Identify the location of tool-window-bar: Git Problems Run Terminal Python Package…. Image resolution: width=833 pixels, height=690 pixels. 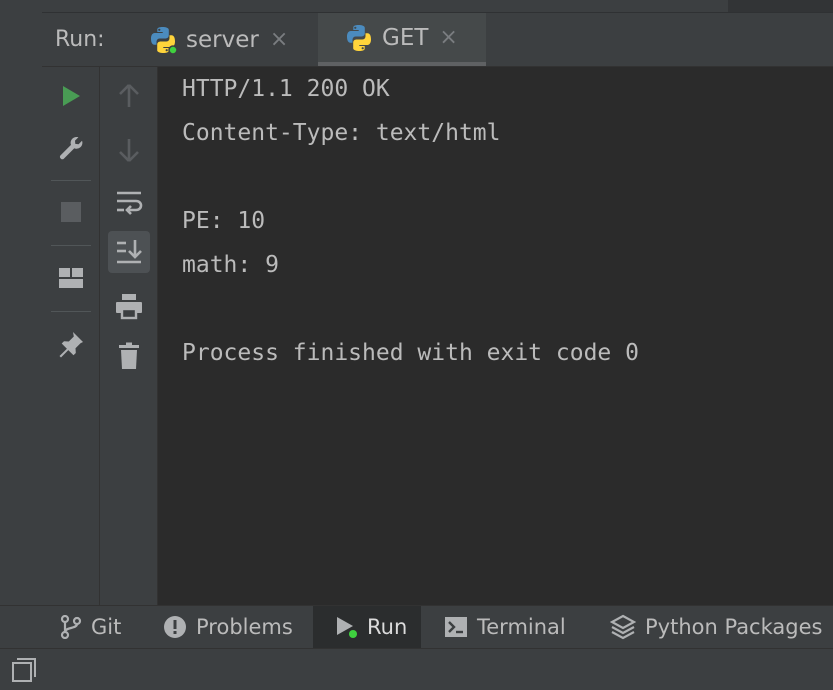
(416, 626).